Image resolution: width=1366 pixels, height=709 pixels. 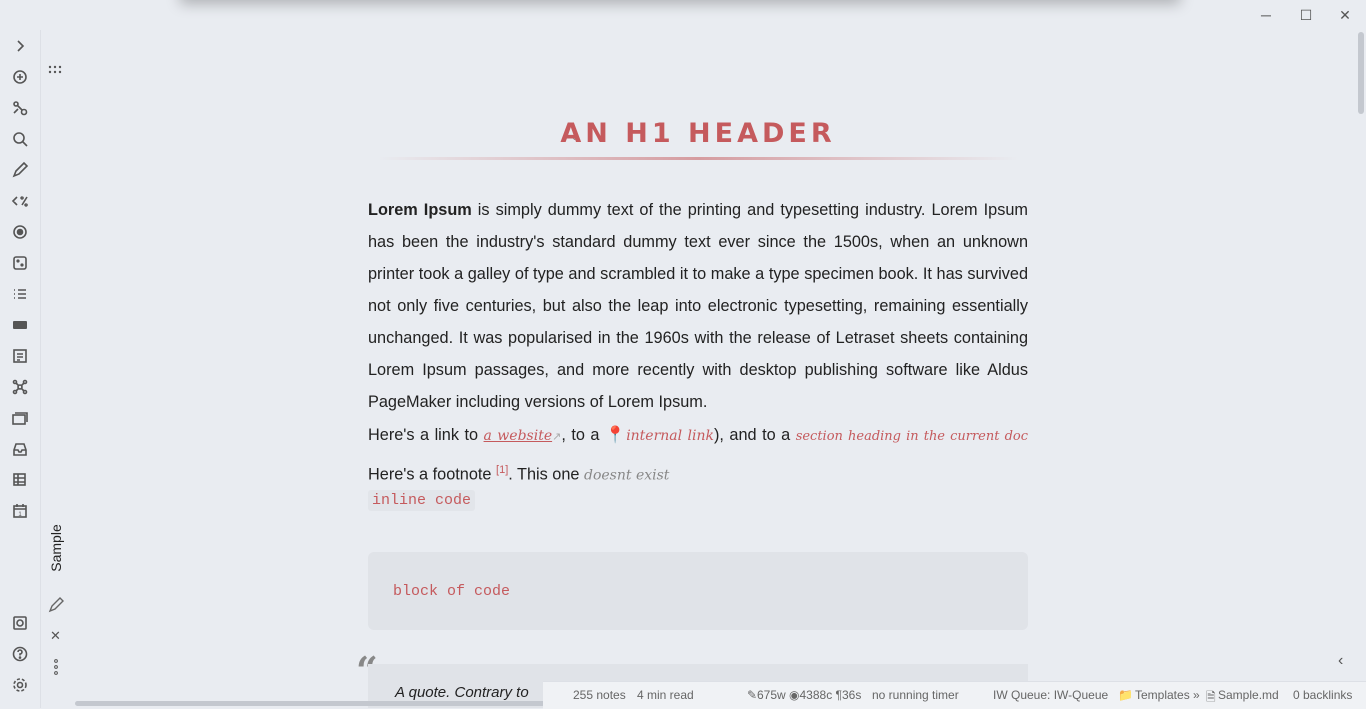 What do you see at coordinates (432, 474) in the screenshot?
I see `footnote-prefix: Here's a footnote` at bounding box center [432, 474].